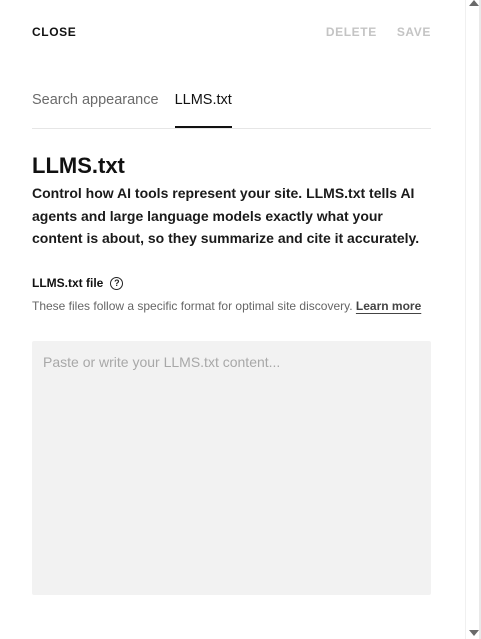 The height and width of the screenshot is (639, 481). Describe the element at coordinates (388, 306) in the screenshot. I see `learn-more-link: Learn more` at that location.